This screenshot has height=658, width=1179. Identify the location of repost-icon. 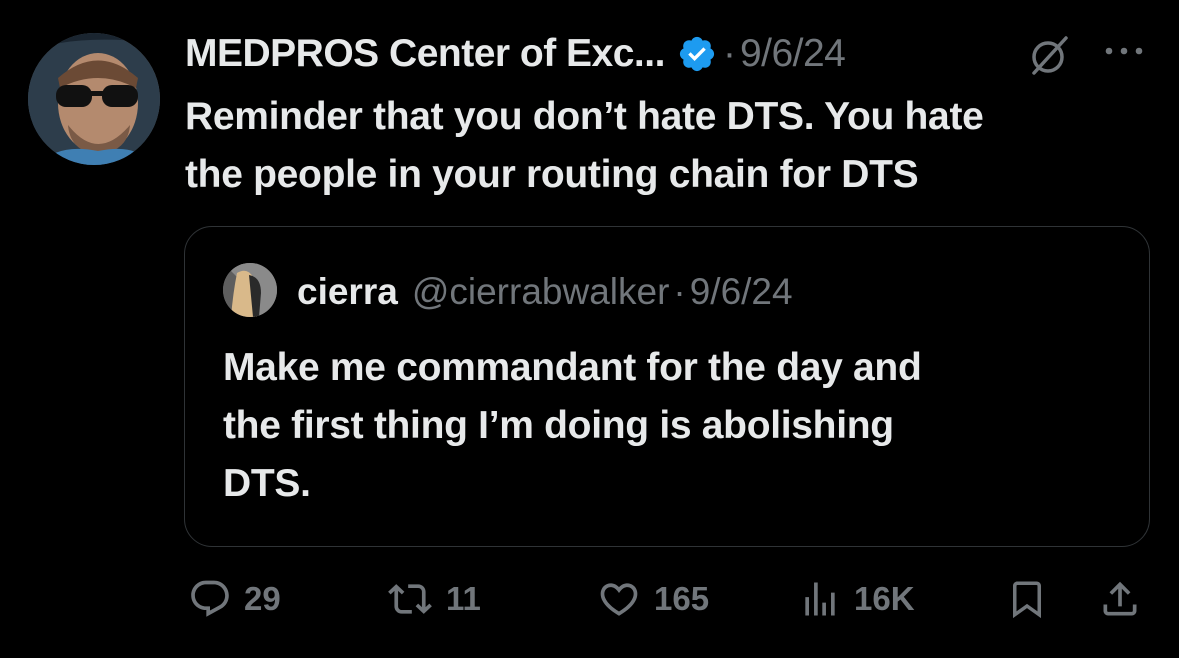
(410, 599).